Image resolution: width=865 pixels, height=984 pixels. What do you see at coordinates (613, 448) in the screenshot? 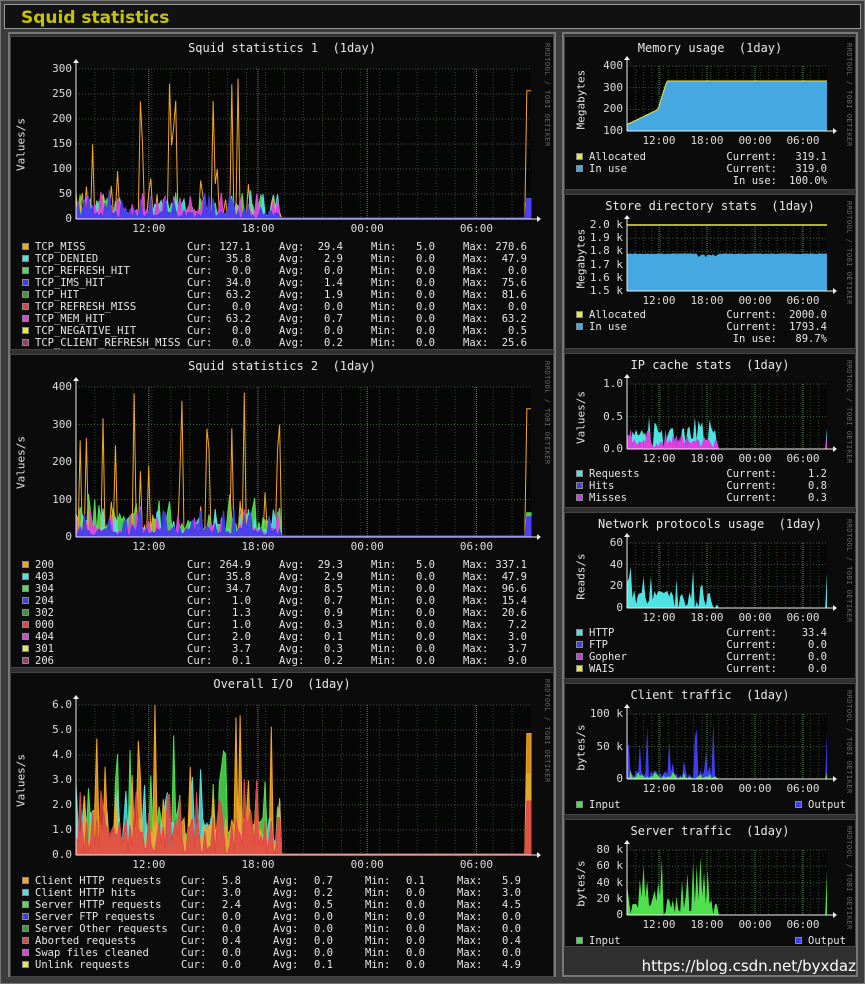
I see `y-tick-label: 0.0` at bounding box center [613, 448].